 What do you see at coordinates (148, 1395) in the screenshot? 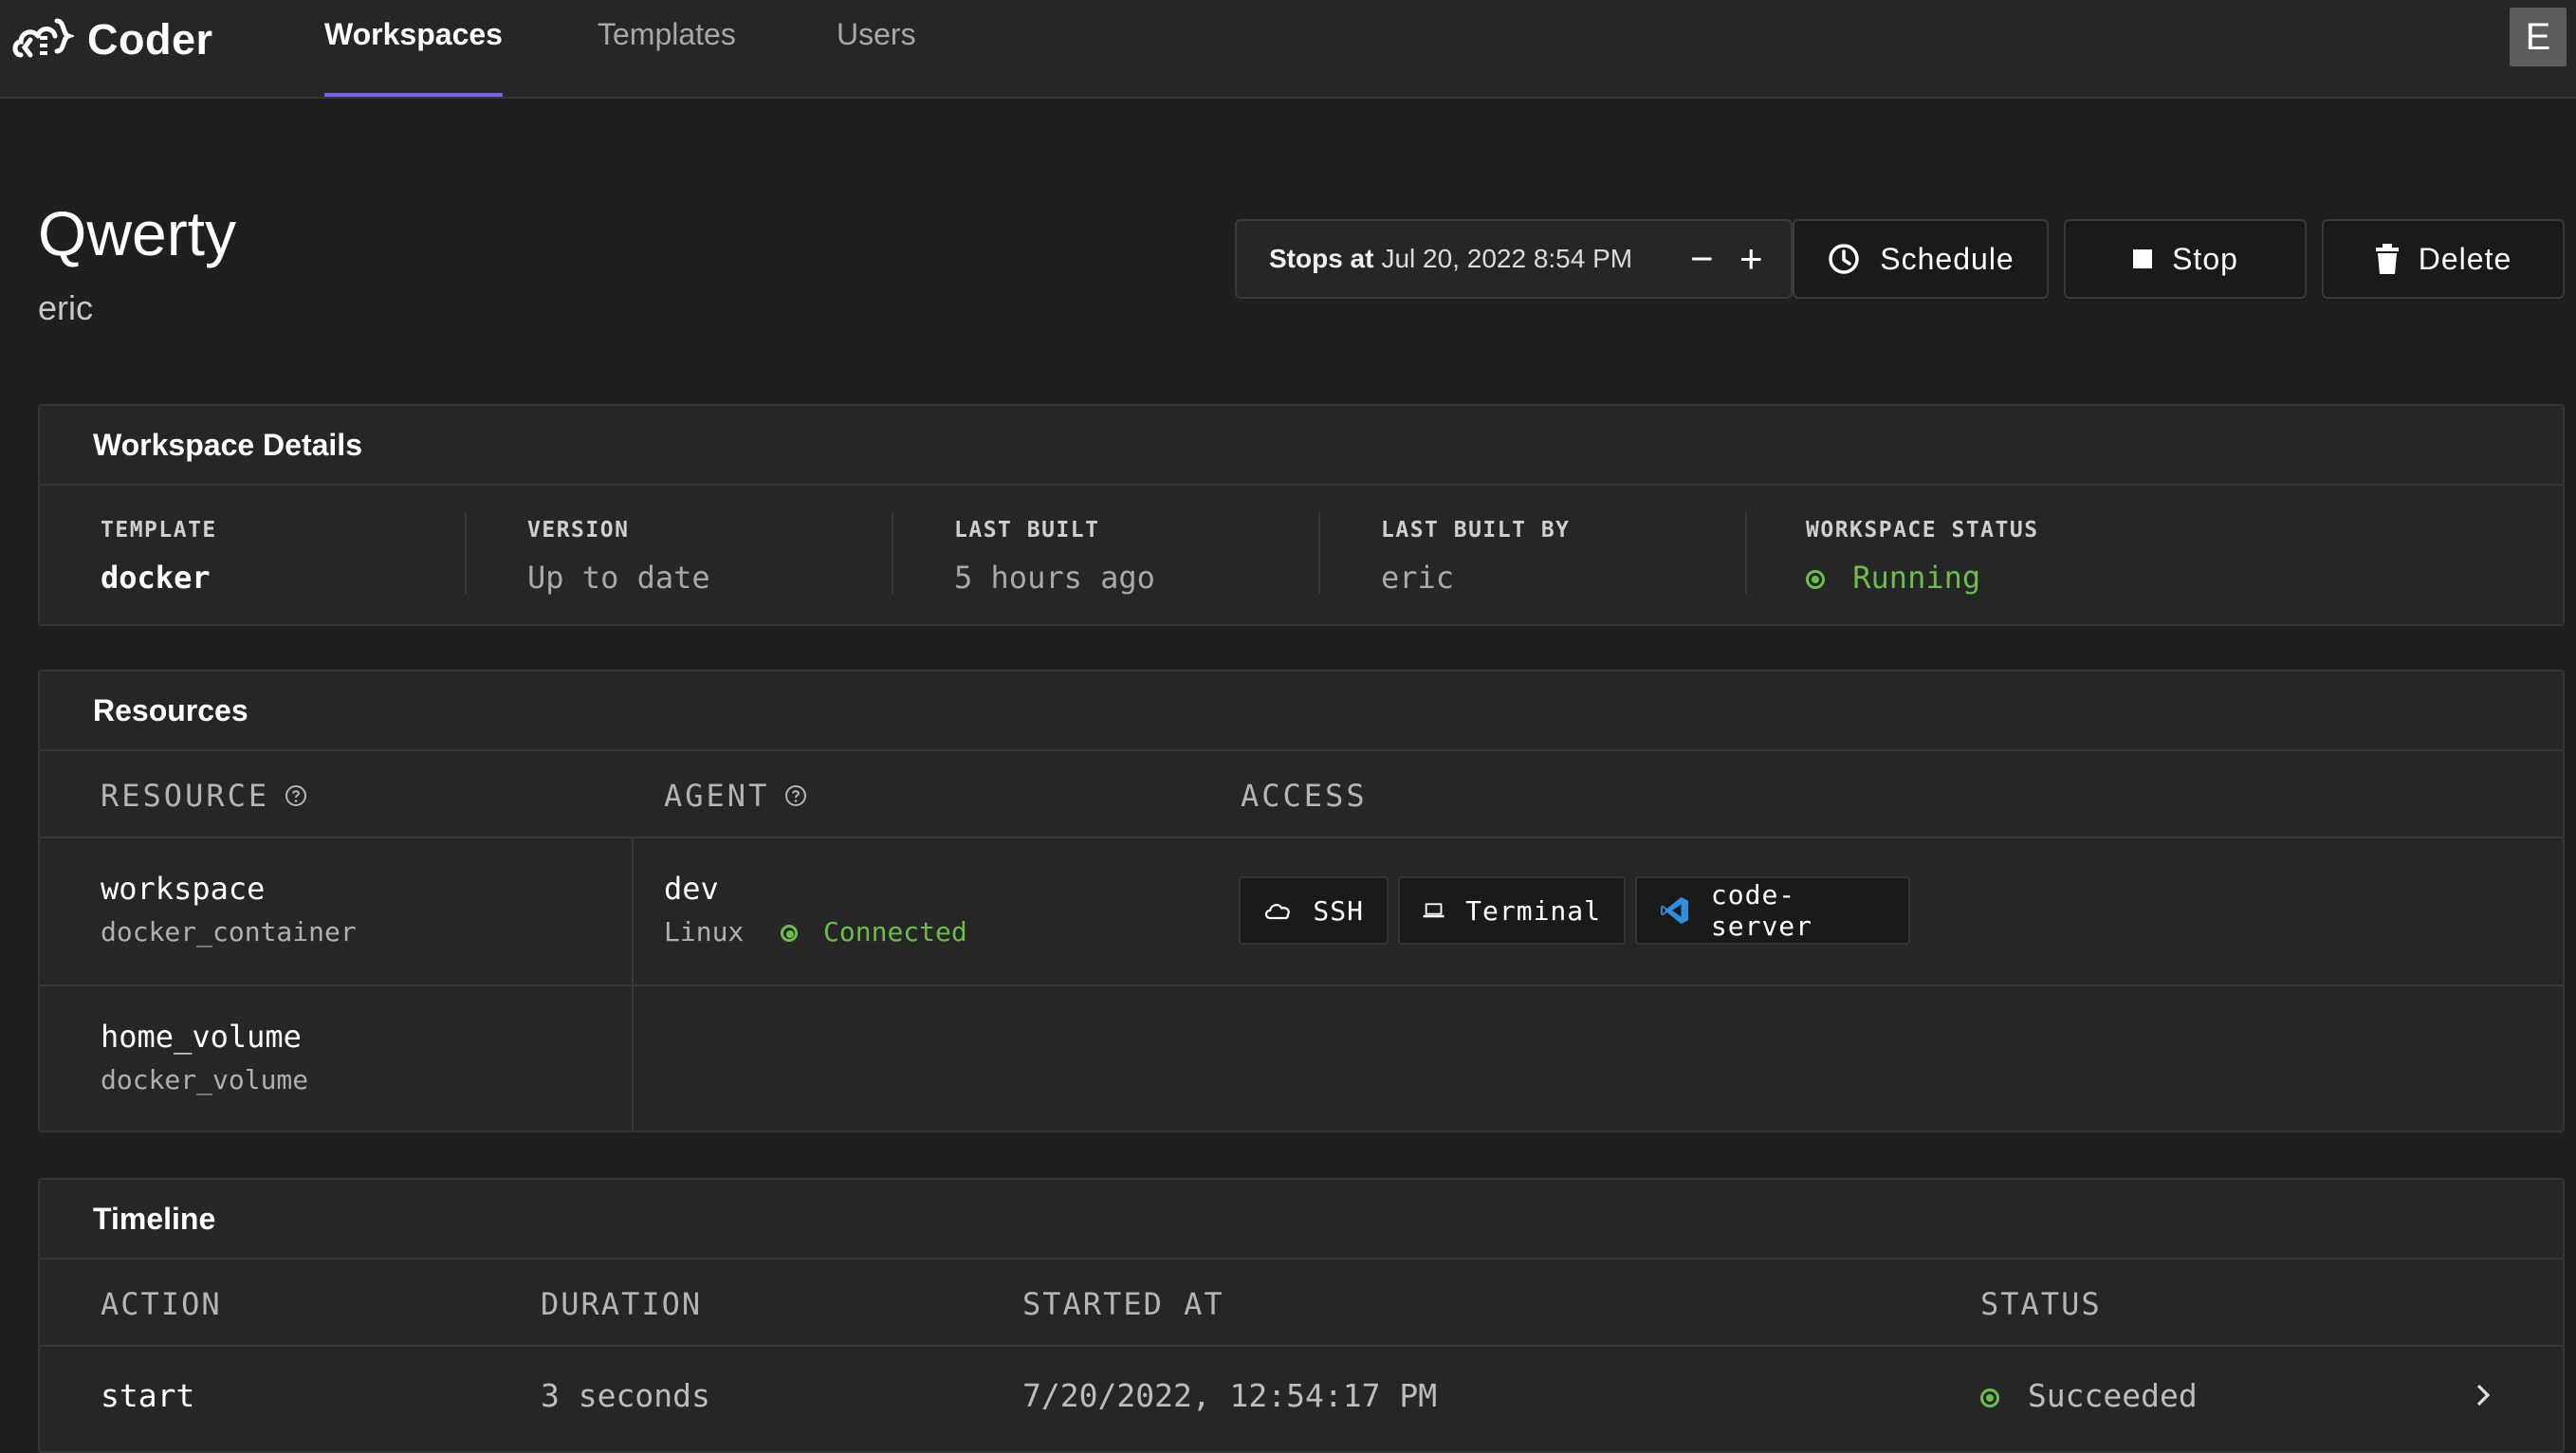
I see `timeline-action: start` at bounding box center [148, 1395].